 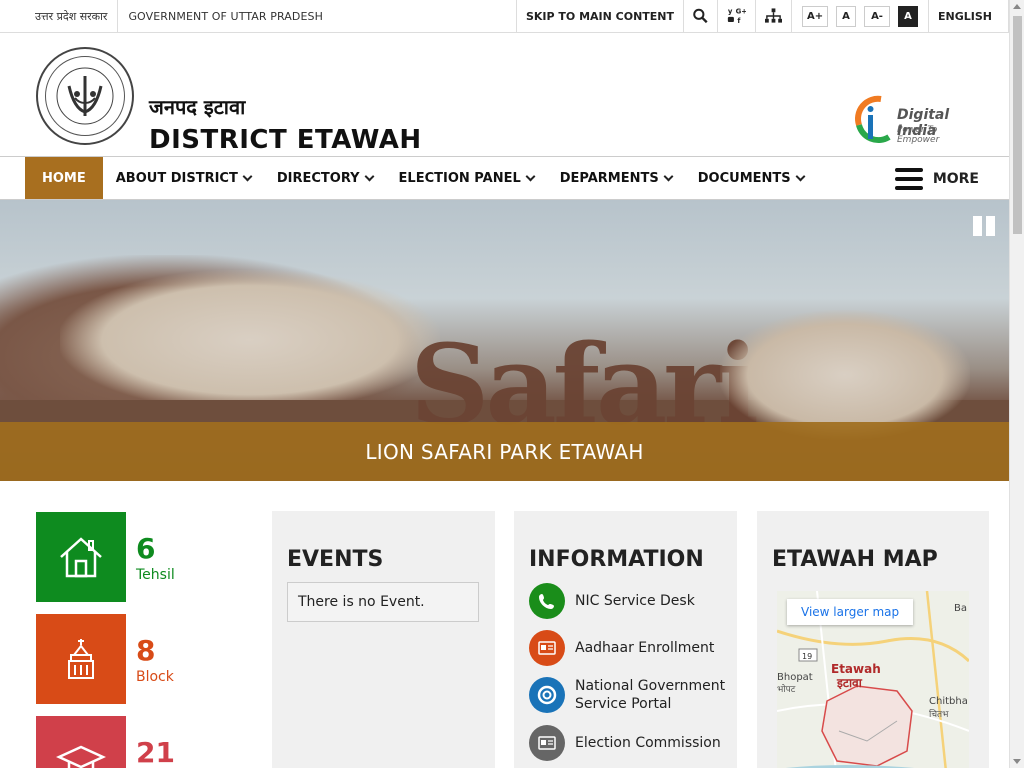 I want to click on scroll-down-arrow-icon, so click(x=1017, y=761).